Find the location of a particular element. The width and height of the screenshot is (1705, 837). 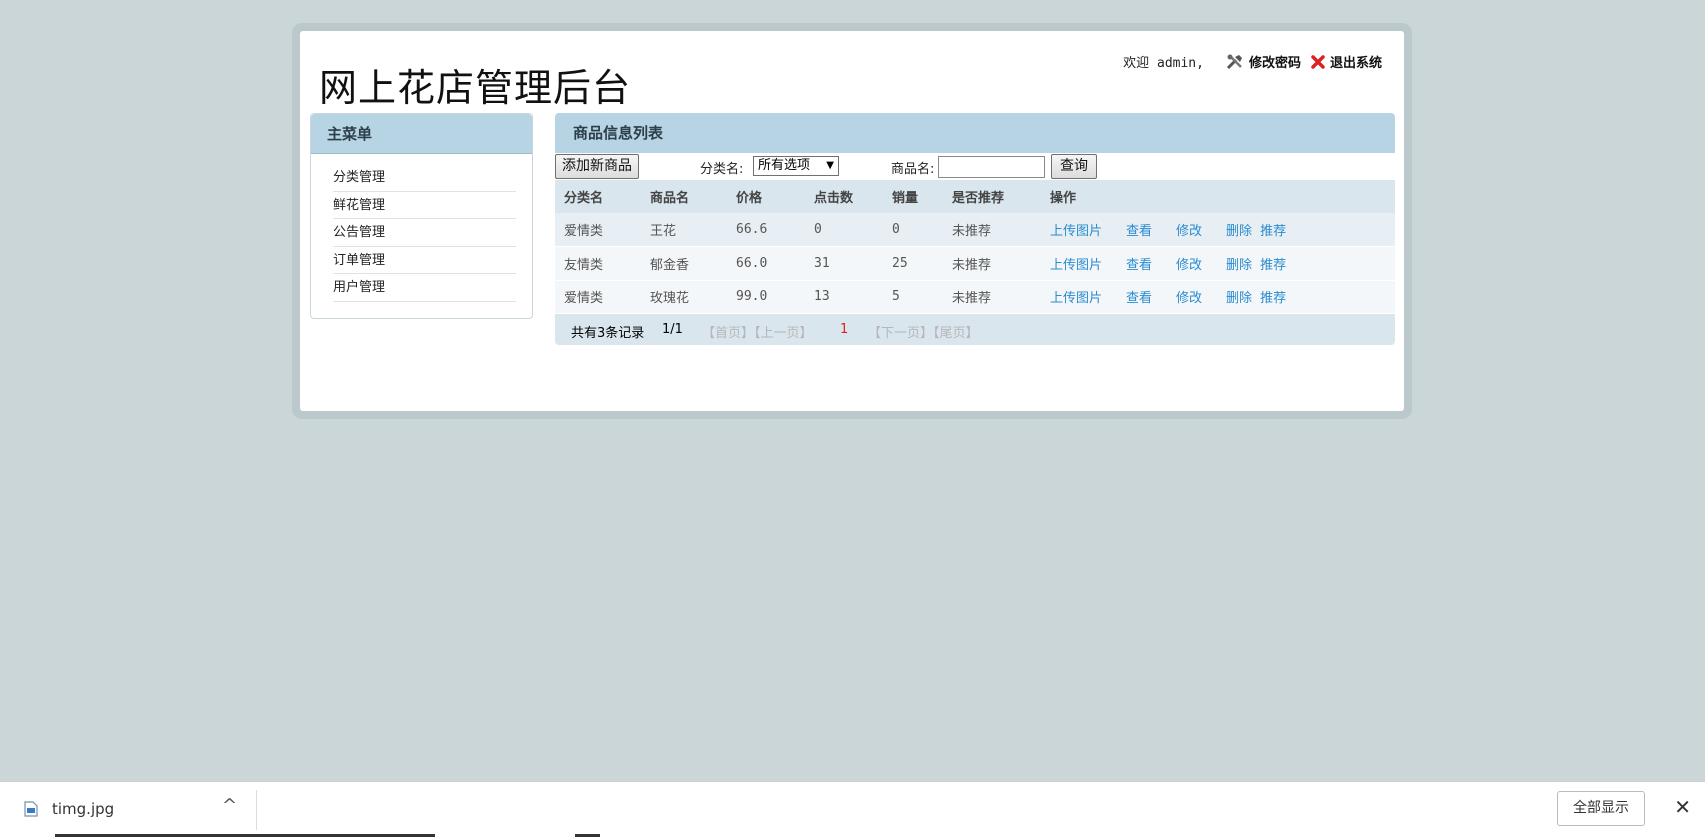

change-password-link: 修改密码 is located at coordinates (1263, 61).